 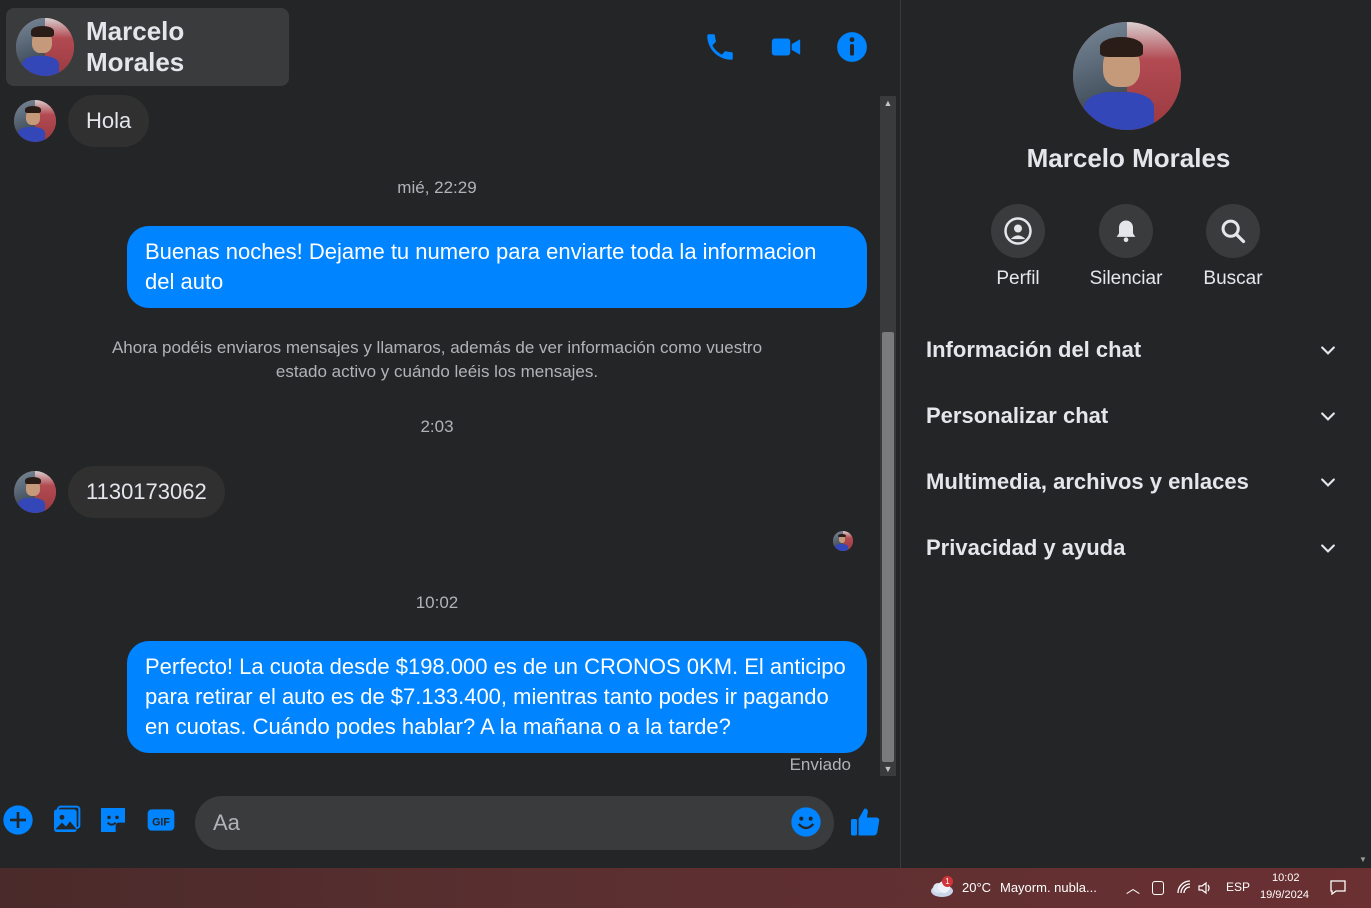 What do you see at coordinates (807, 823) in the screenshot?
I see `emoji-icon` at bounding box center [807, 823].